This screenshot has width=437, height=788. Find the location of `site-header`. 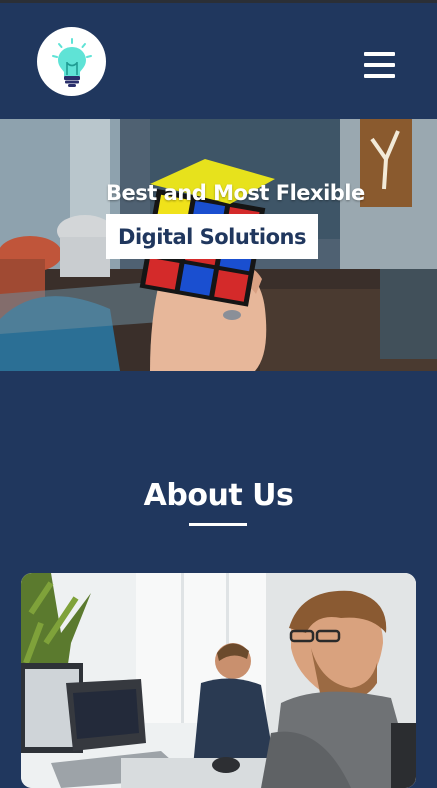

site-header is located at coordinates (218, 61).